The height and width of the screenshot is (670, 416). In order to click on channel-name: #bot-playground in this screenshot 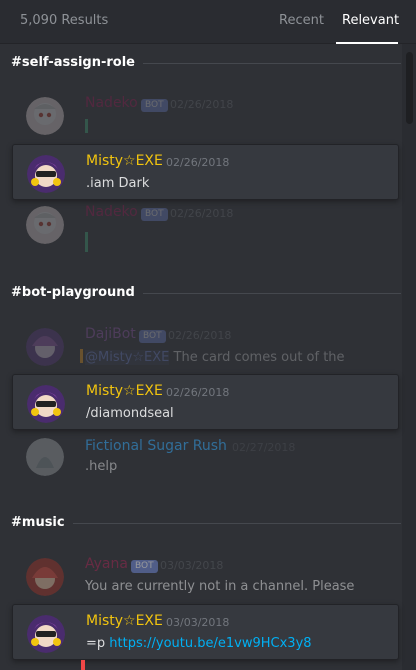, I will do `click(77, 293)`.